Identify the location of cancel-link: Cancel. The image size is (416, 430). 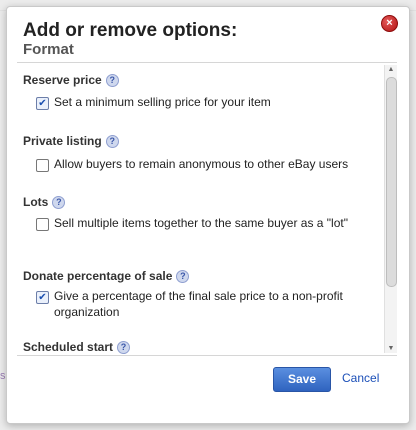
(360, 378).